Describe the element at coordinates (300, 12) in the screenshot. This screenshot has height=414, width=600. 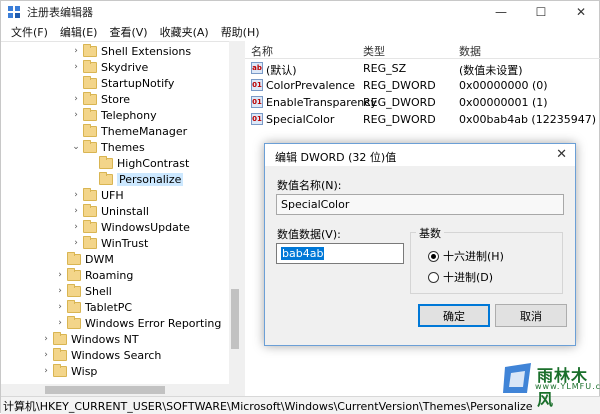
I see `title-bar: 注册表编辑器 — ☐ ✕` at that location.